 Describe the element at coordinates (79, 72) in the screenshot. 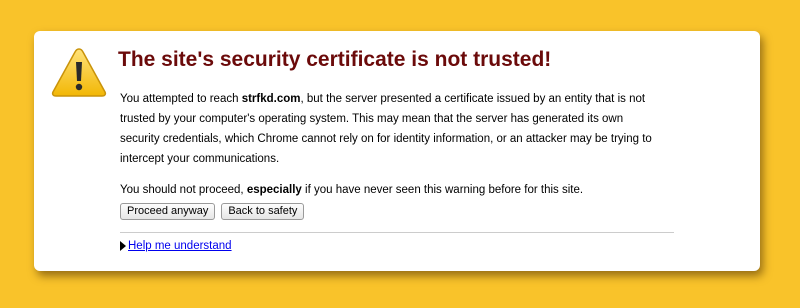

I see `warning-triangle-icon` at that location.